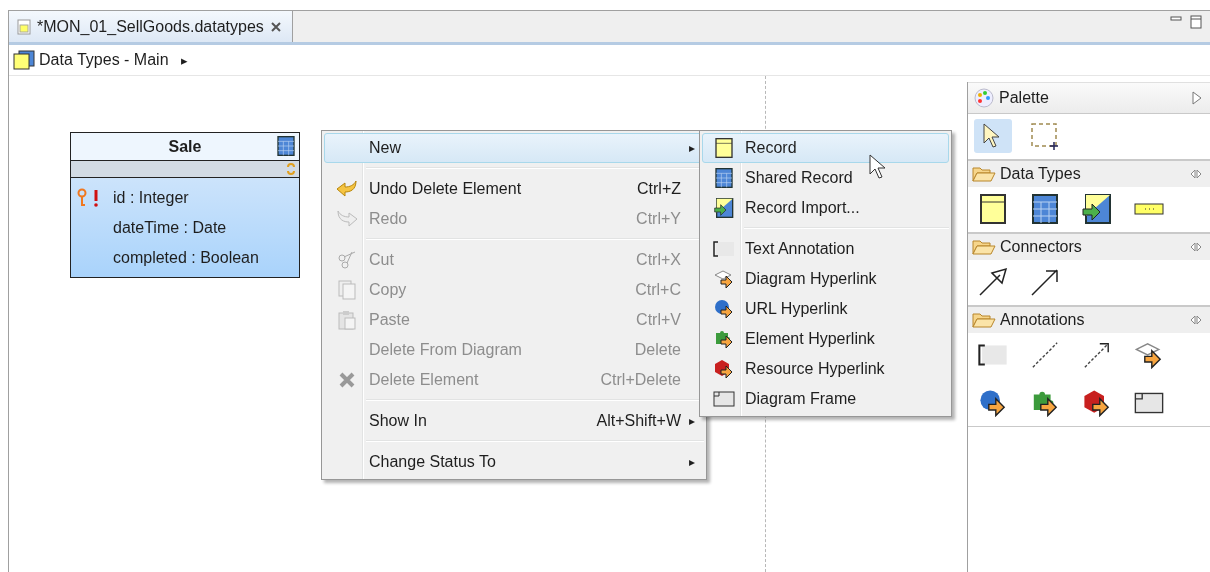 This screenshot has width=1210, height=572. What do you see at coordinates (514, 421) in the screenshot?
I see `menu-item: Show In Alt+Shift+W ▸` at bounding box center [514, 421].